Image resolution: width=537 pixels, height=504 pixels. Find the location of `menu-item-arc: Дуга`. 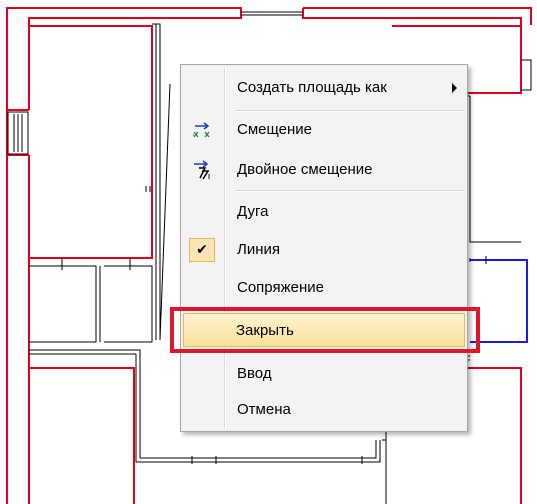

menu-item-arc: Дуга is located at coordinates (324, 212).